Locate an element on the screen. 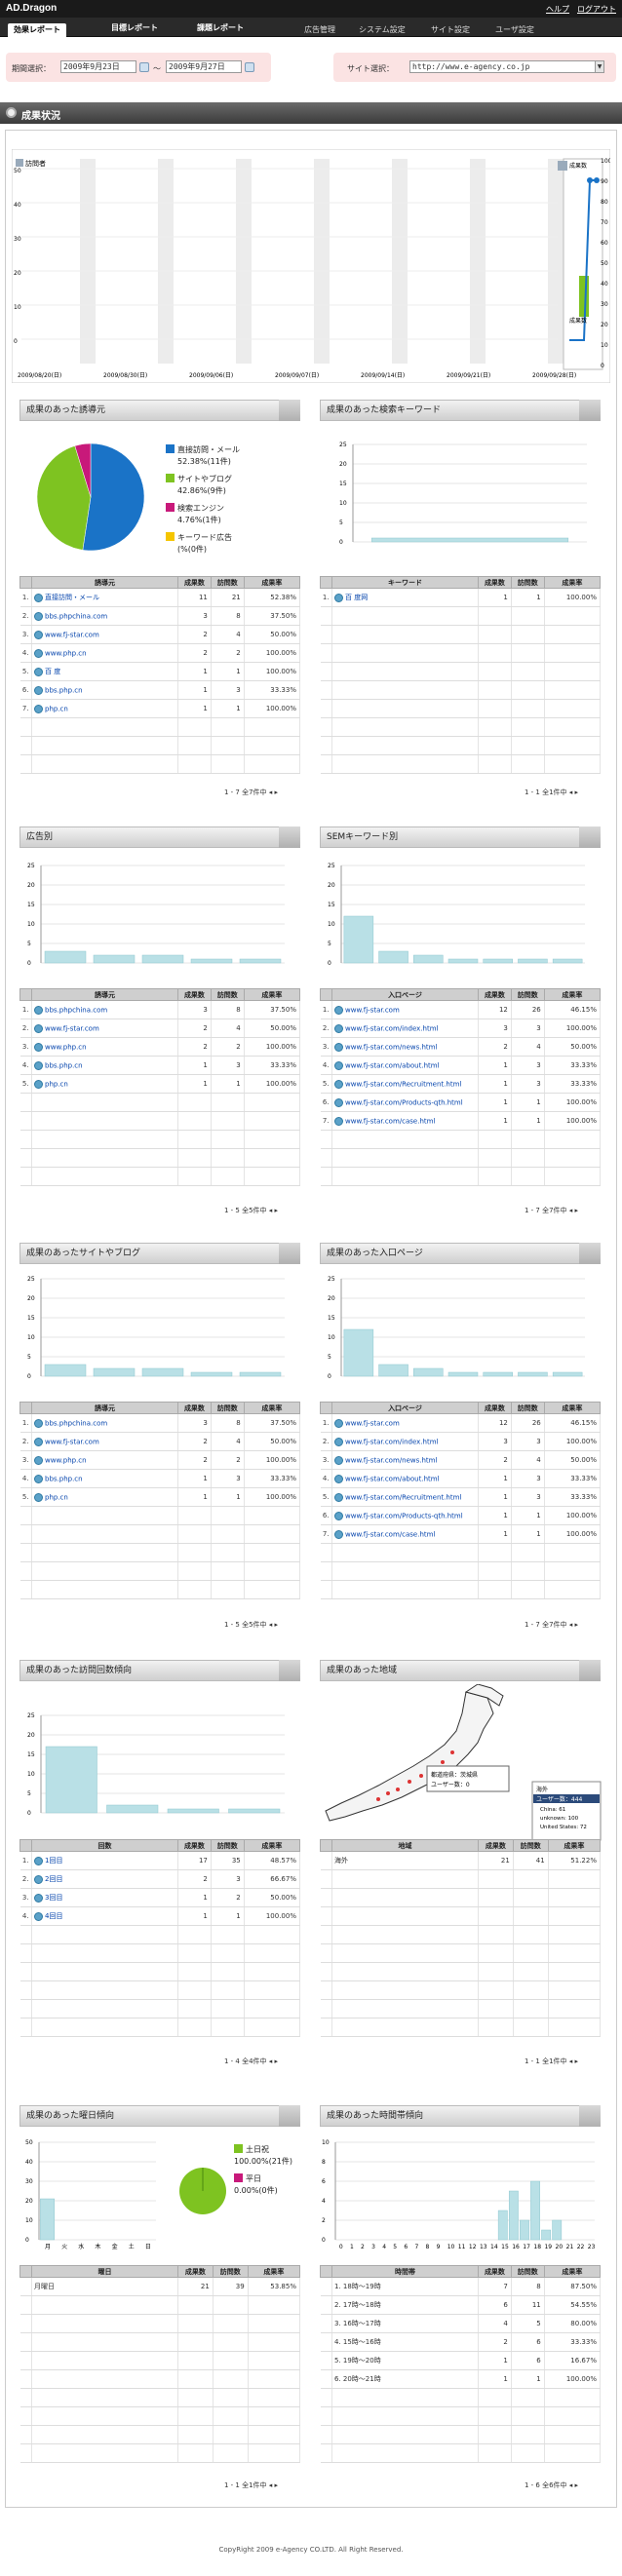 This screenshot has width=622, height=2576. source-name: php.cn is located at coordinates (56, 708).